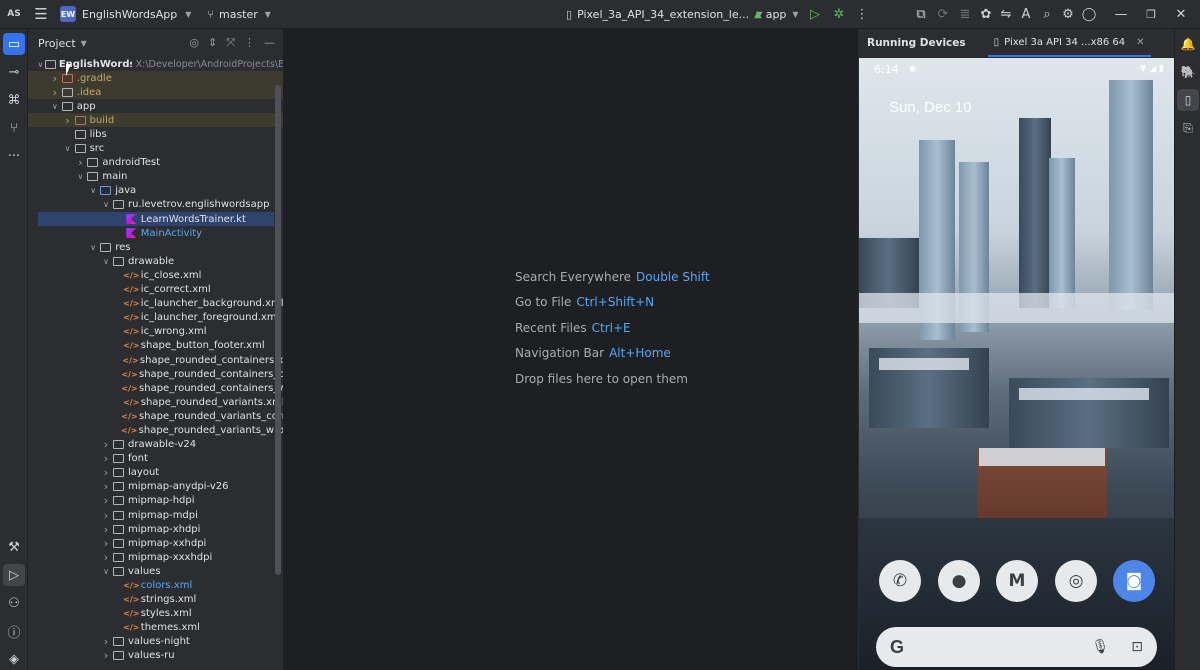 Image resolution: width=1200 pixels, height=670 pixels. I want to click on tree-item: ∨ main, so click(155, 177).